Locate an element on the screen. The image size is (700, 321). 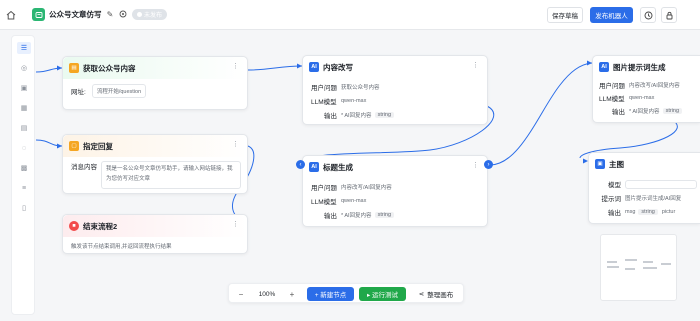
output-extra: pictur is located at coordinates (668, 212).